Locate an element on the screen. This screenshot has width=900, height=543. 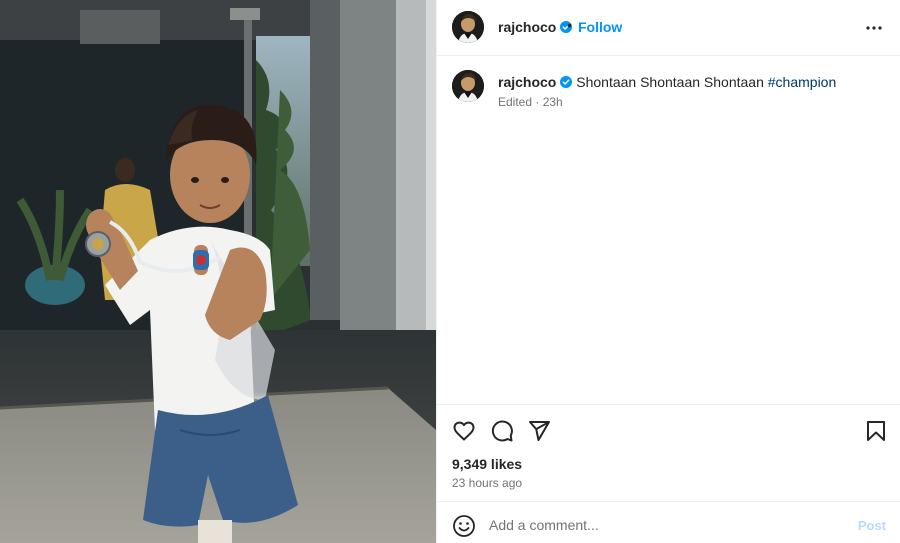
comment-input is located at coordinates (664, 525).